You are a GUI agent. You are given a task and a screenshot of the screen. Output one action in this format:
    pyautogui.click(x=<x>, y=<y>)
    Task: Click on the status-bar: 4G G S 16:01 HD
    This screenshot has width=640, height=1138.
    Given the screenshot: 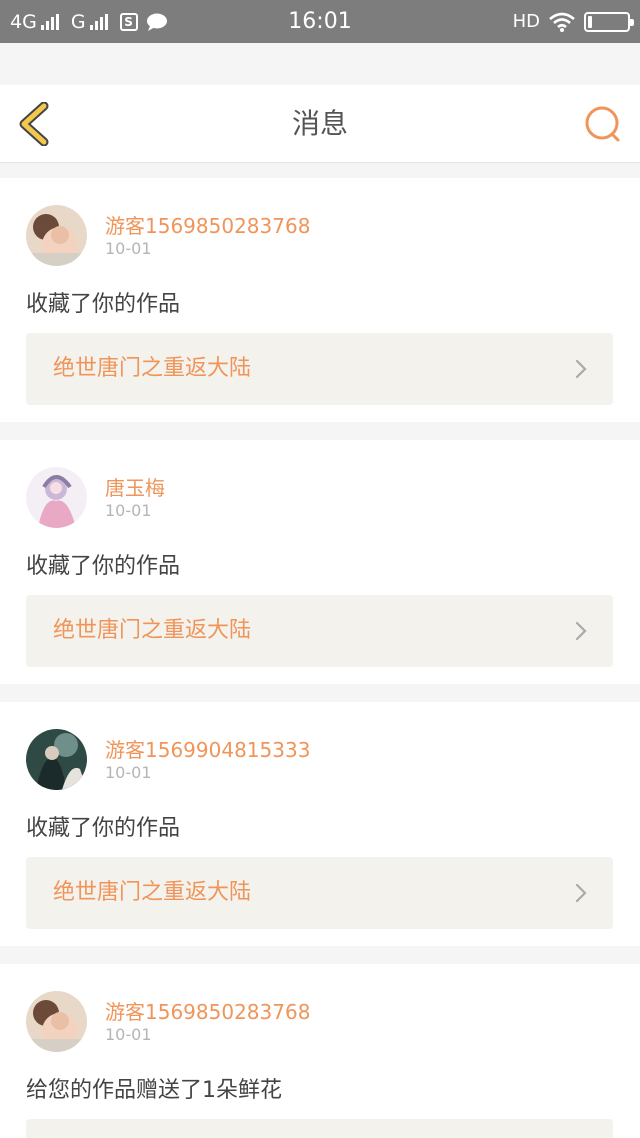 What is the action you would take?
    pyautogui.click(x=320, y=21)
    